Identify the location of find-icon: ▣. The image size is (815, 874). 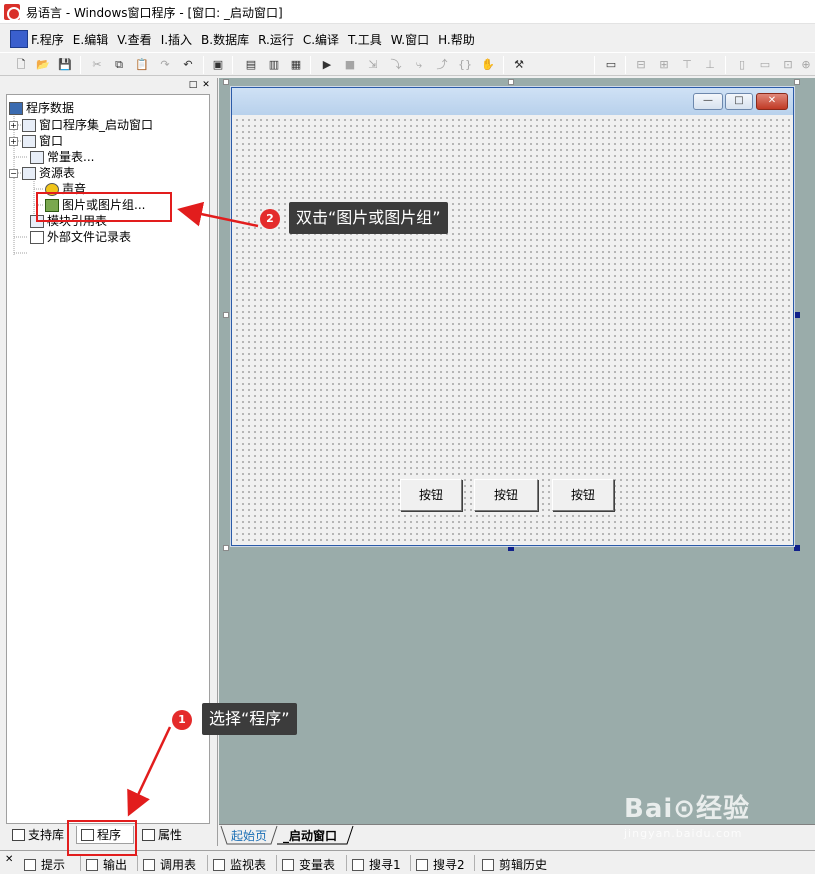
(218, 65).